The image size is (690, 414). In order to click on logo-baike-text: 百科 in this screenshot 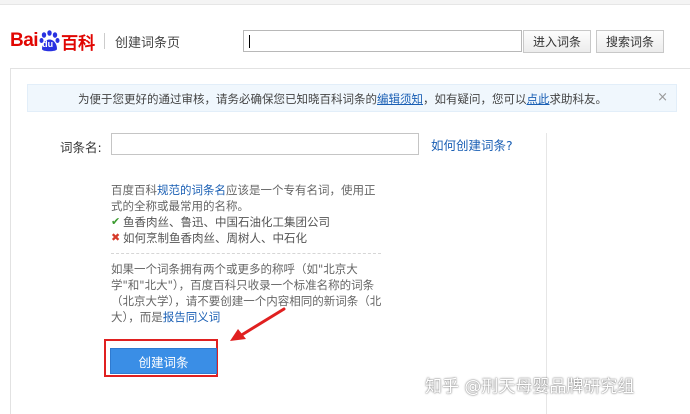, I will do `click(78, 43)`.